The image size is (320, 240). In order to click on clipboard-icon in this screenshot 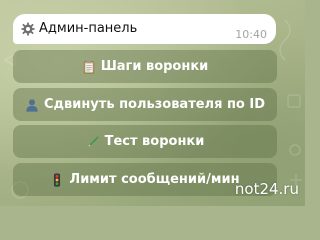, I will do `click(88, 66)`.